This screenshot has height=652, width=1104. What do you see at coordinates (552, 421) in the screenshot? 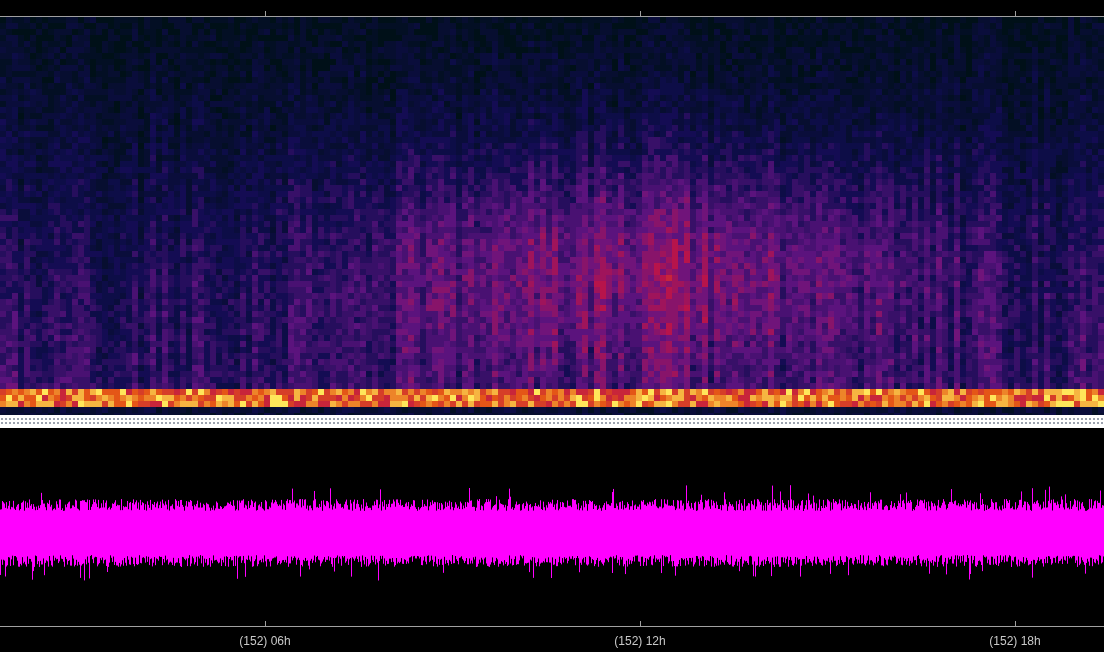
I see `pane-splitter` at bounding box center [552, 421].